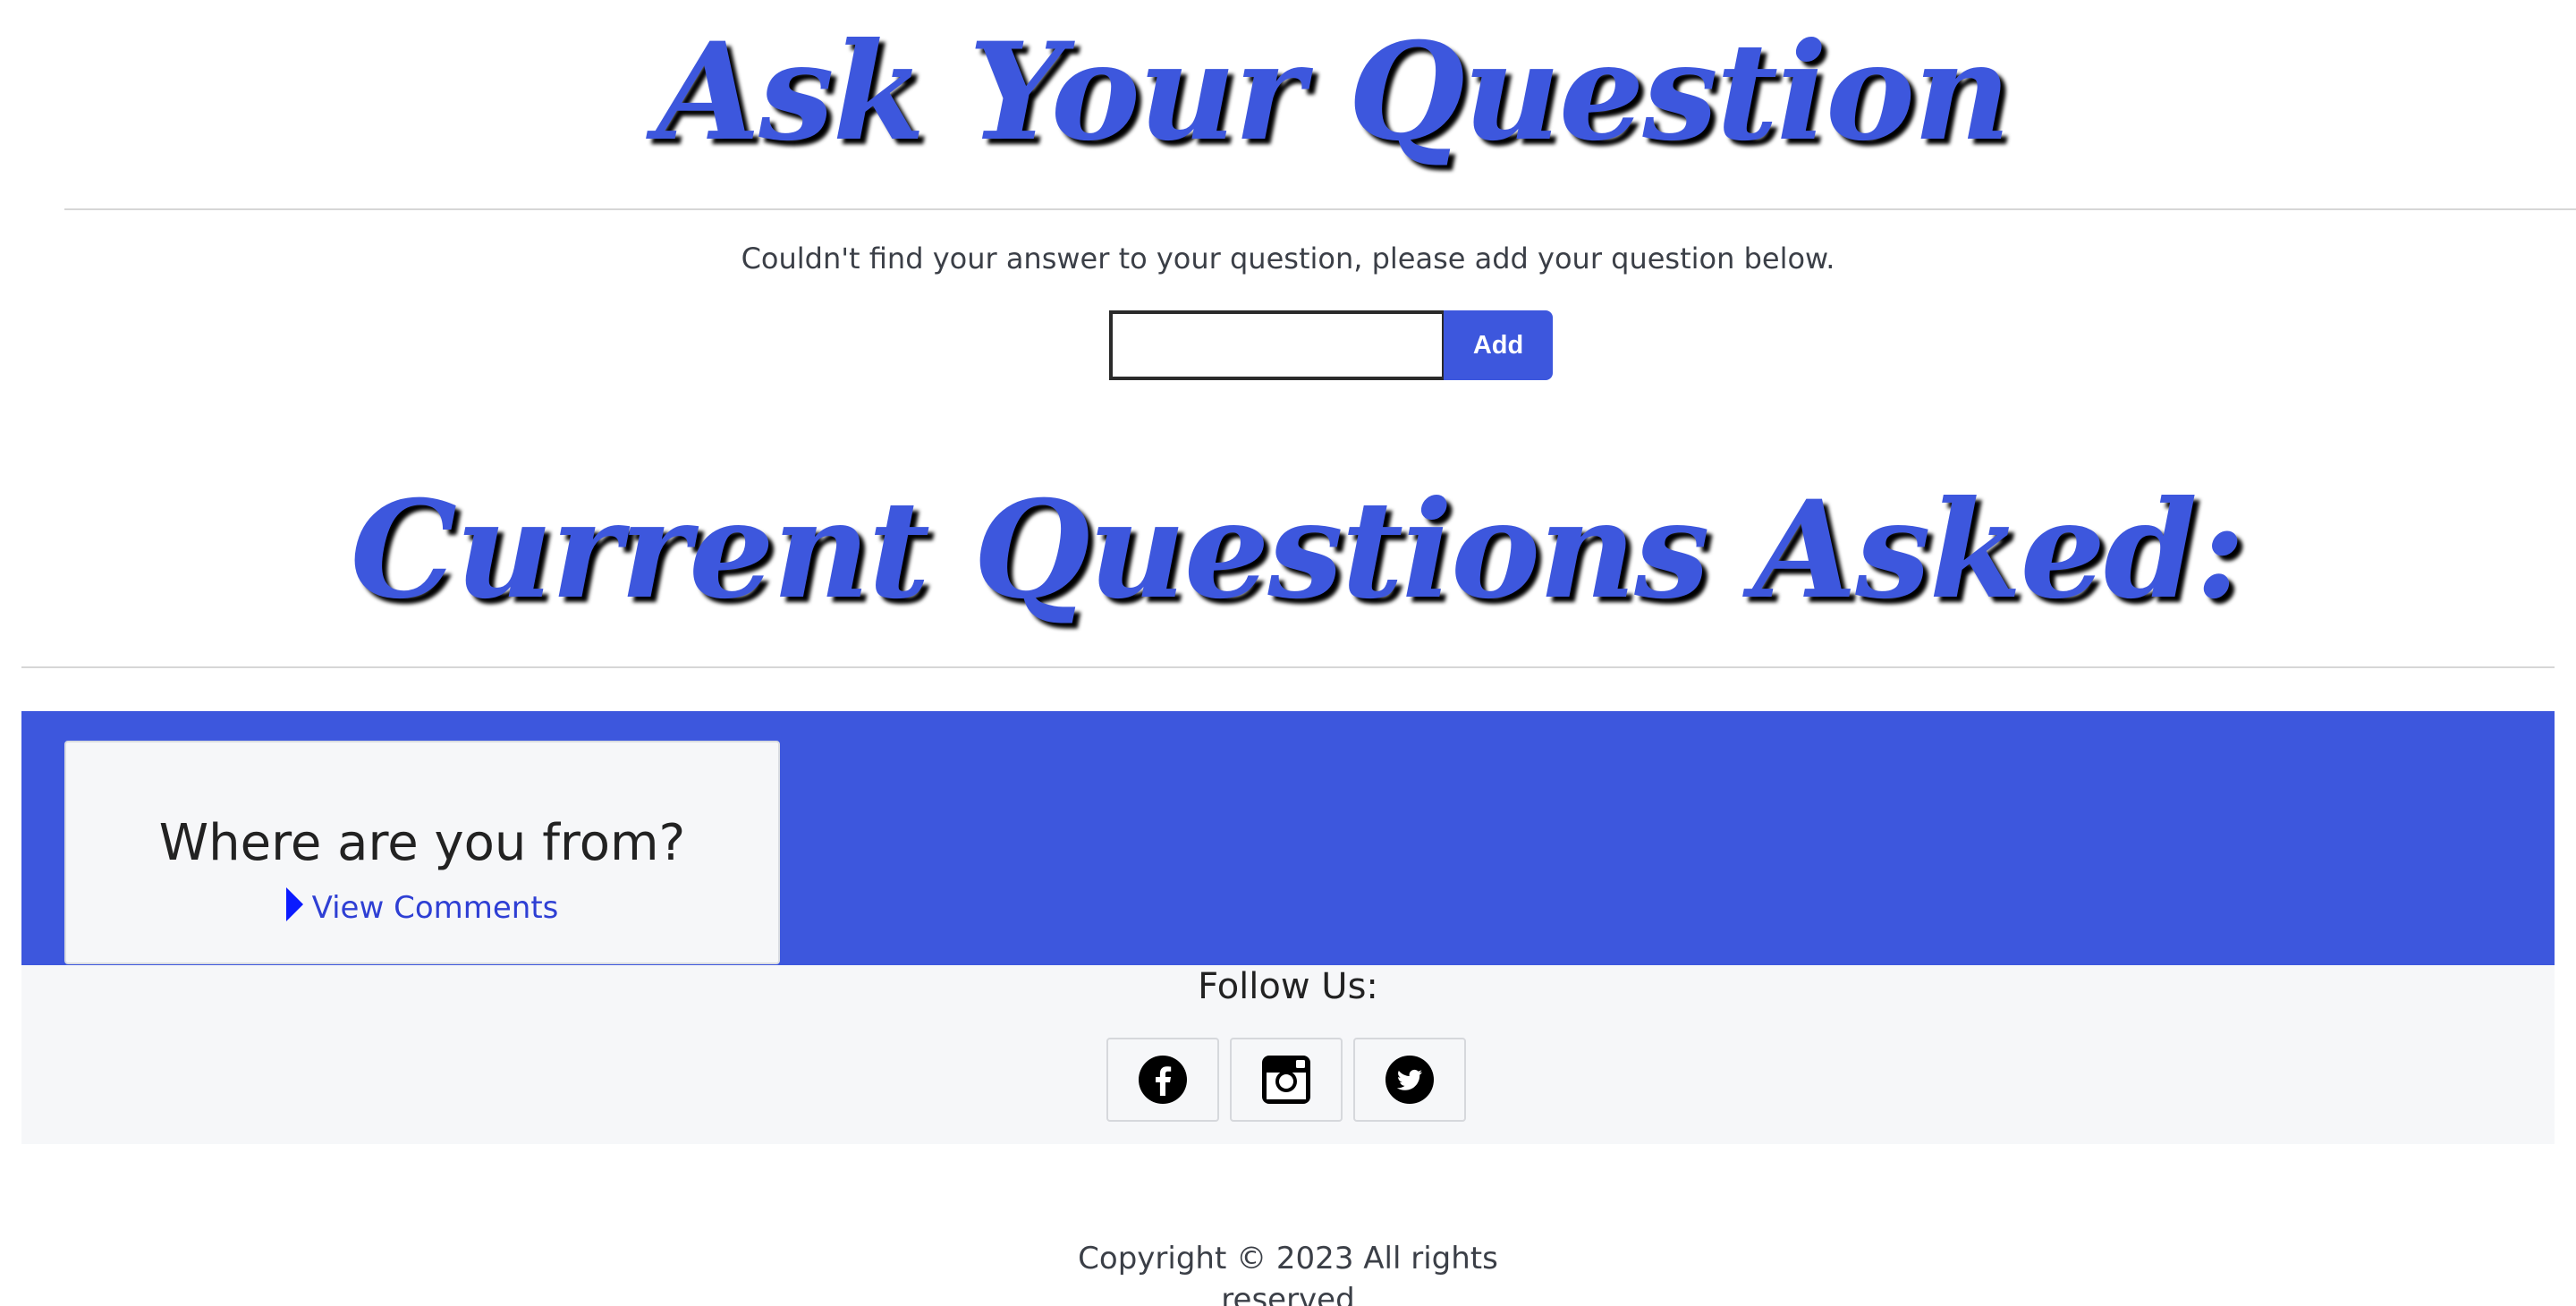 The image size is (2576, 1306). I want to click on question-card: Where are you from? View Comments, so click(422, 853).